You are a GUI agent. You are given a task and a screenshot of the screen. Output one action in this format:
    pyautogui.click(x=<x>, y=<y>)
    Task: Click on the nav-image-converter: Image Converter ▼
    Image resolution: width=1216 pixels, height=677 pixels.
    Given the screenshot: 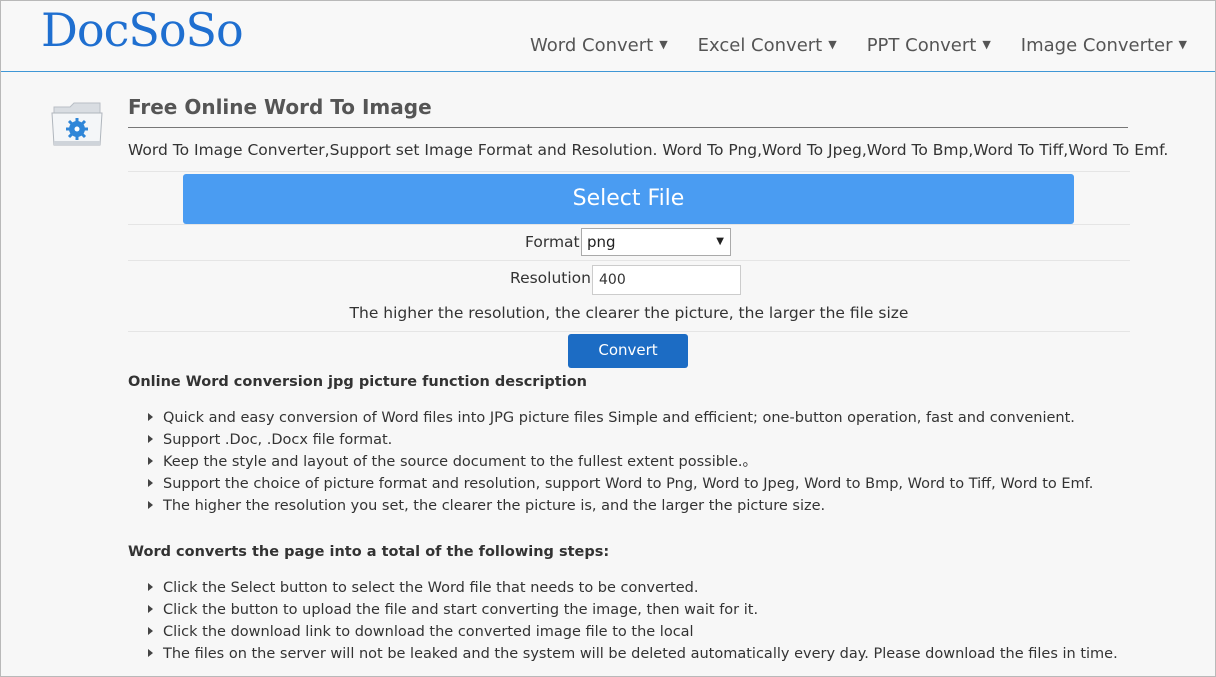 What is the action you would take?
    pyautogui.click(x=1104, y=45)
    